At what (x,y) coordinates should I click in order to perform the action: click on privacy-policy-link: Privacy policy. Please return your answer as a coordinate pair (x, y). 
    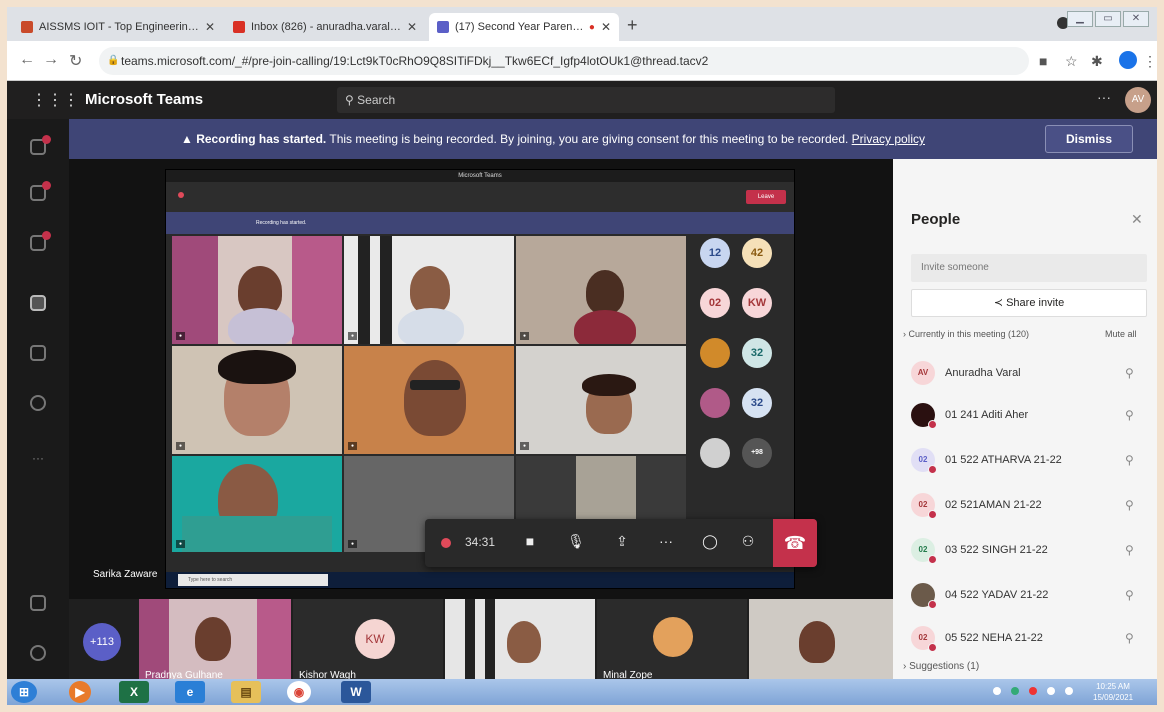
    Looking at the image, I should click on (888, 139).